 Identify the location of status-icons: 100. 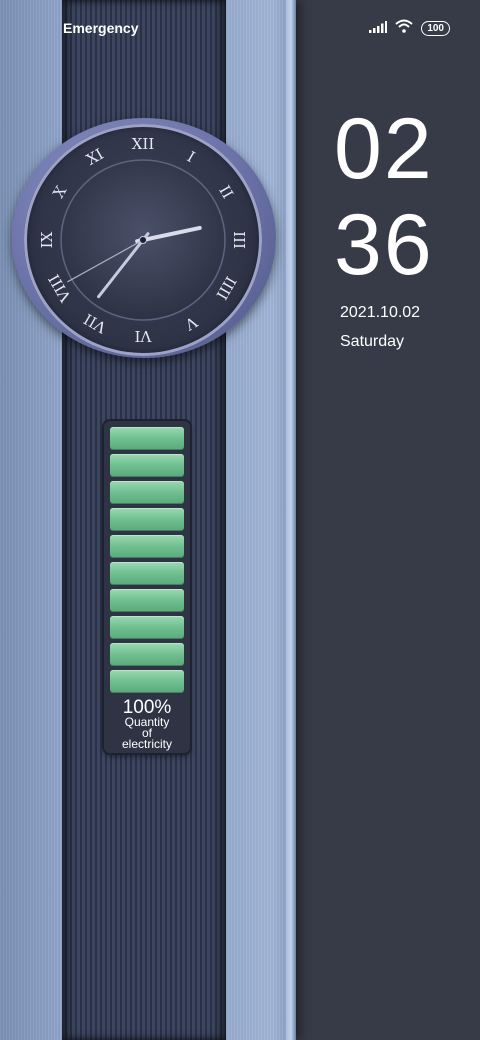
(409, 28).